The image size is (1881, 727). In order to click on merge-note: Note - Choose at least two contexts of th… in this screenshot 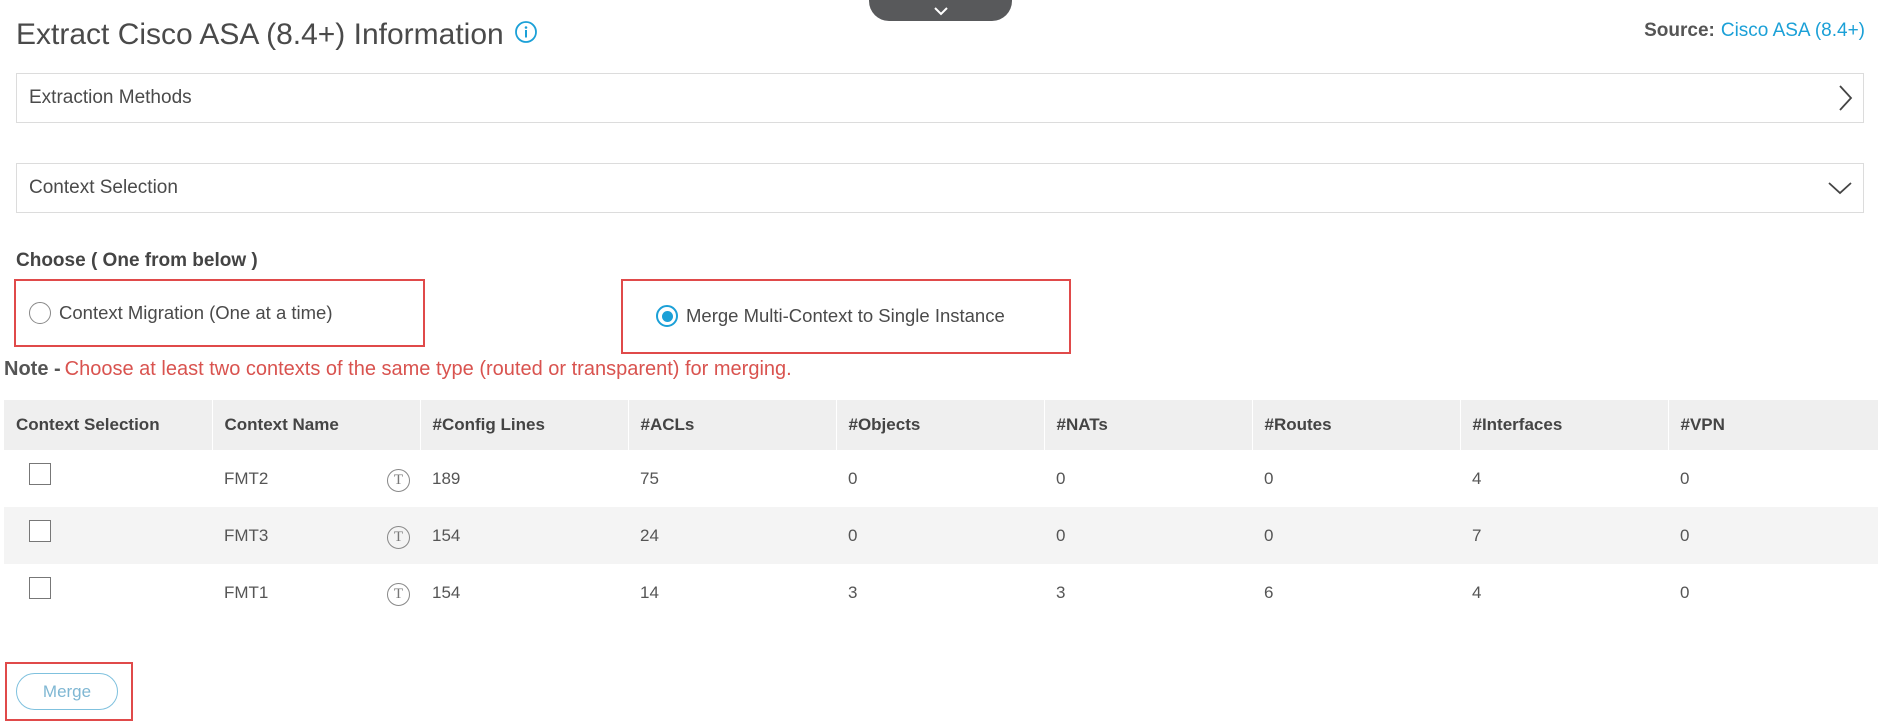, I will do `click(398, 369)`.